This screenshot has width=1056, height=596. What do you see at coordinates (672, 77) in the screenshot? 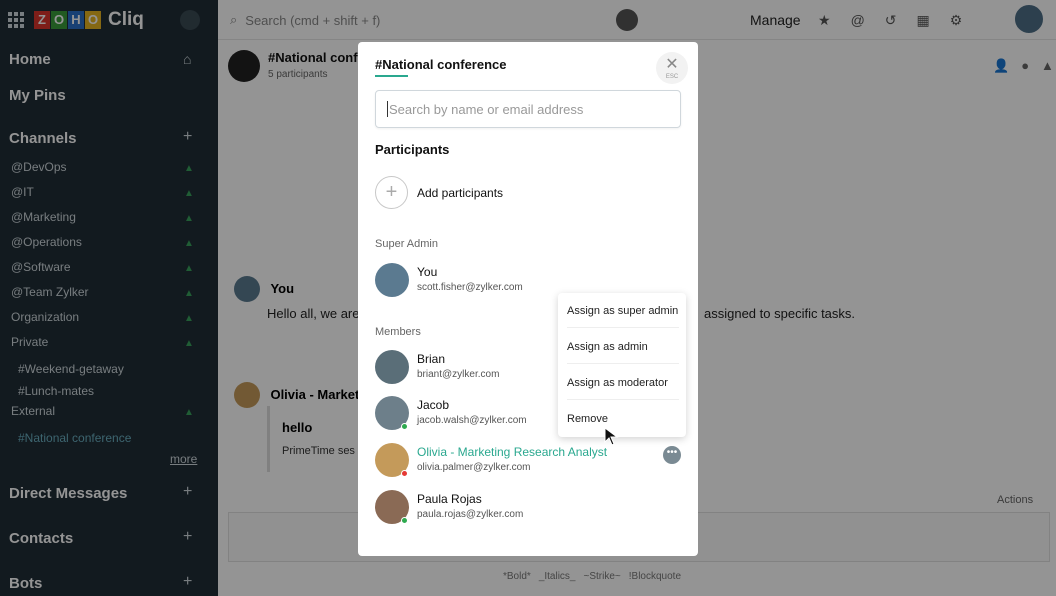
I see `esc-label: ESC` at bounding box center [672, 77].